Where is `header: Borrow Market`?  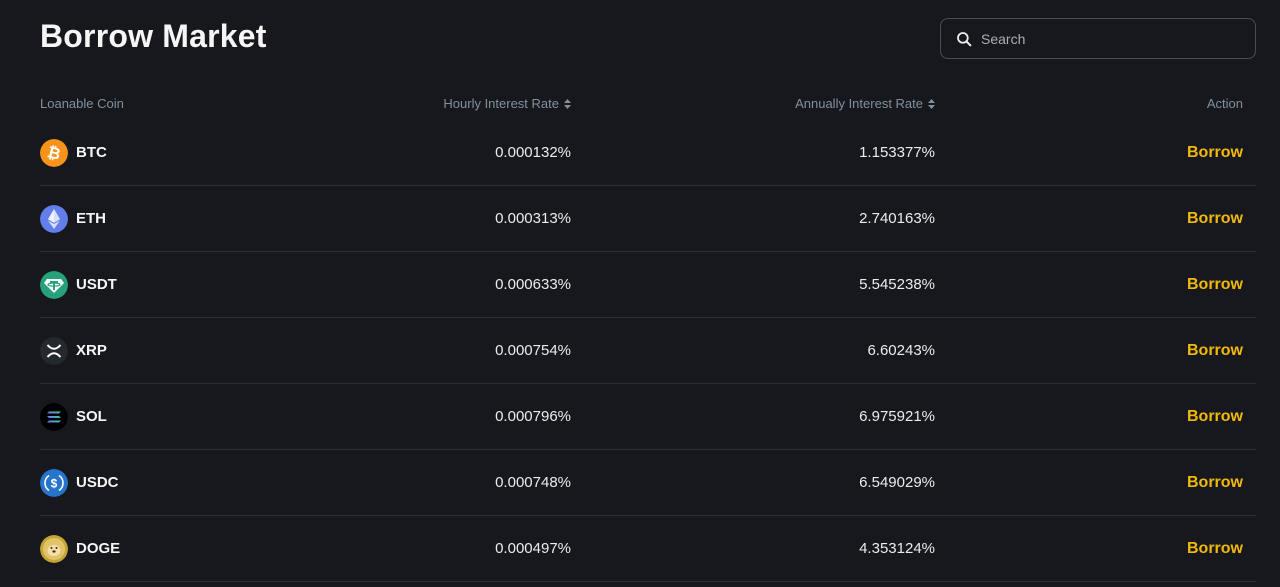 header: Borrow Market is located at coordinates (648, 43).